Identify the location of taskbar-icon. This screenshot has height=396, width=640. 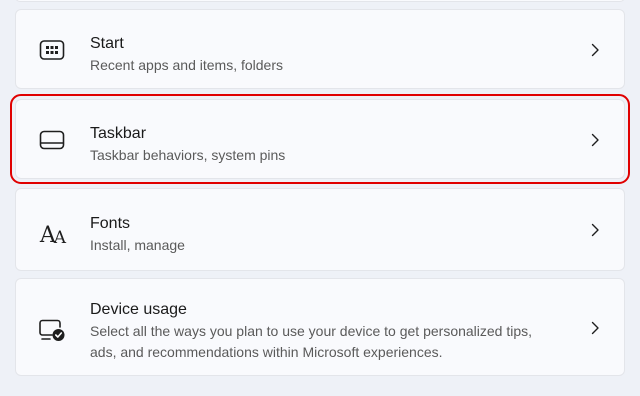
(52, 140).